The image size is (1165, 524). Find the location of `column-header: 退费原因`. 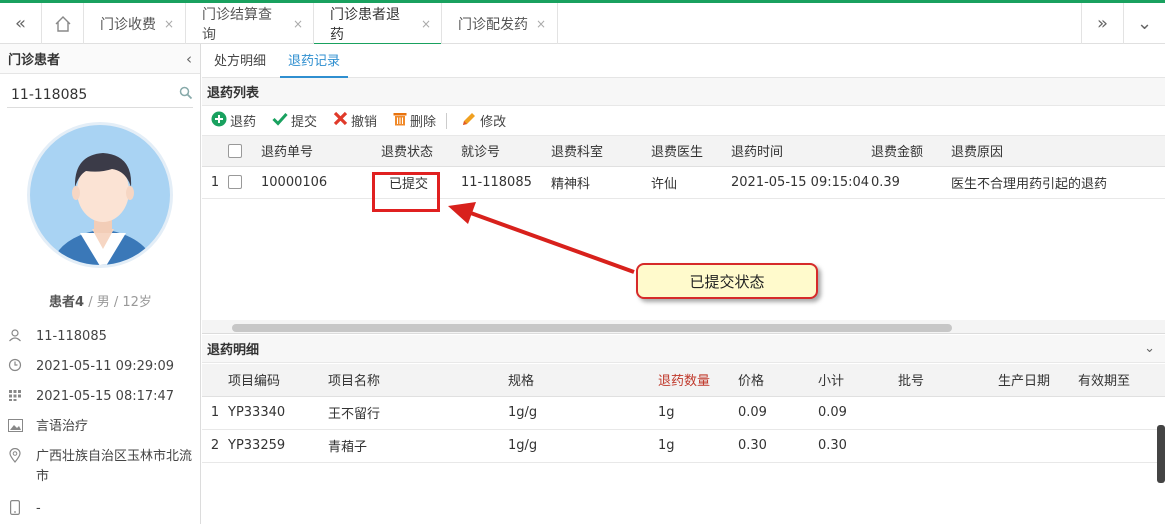

column-header: 退费原因 is located at coordinates (1058, 151).